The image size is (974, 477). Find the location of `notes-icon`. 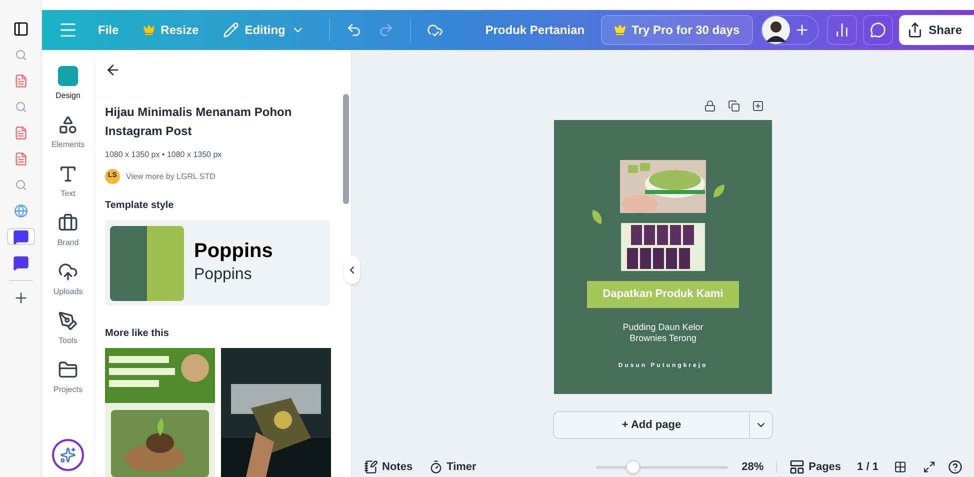

notes-icon is located at coordinates (371, 467).